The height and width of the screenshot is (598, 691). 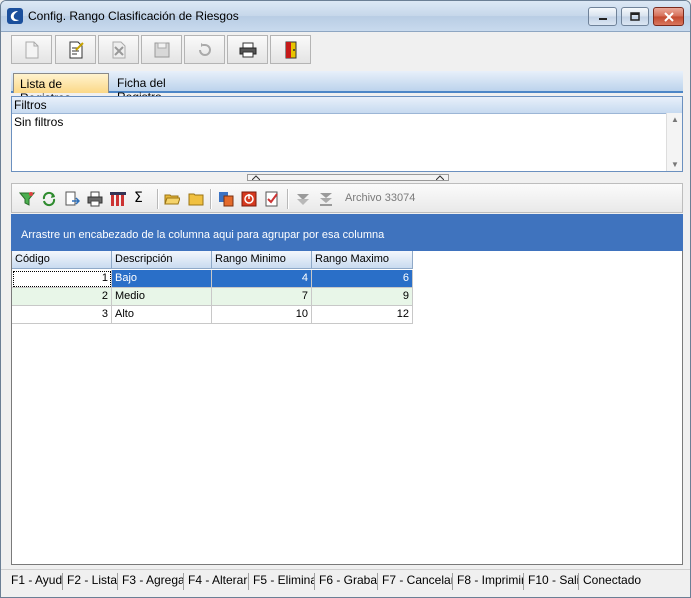 I want to click on status-key-f7: F7 - Cancelar, so click(x=416, y=581).